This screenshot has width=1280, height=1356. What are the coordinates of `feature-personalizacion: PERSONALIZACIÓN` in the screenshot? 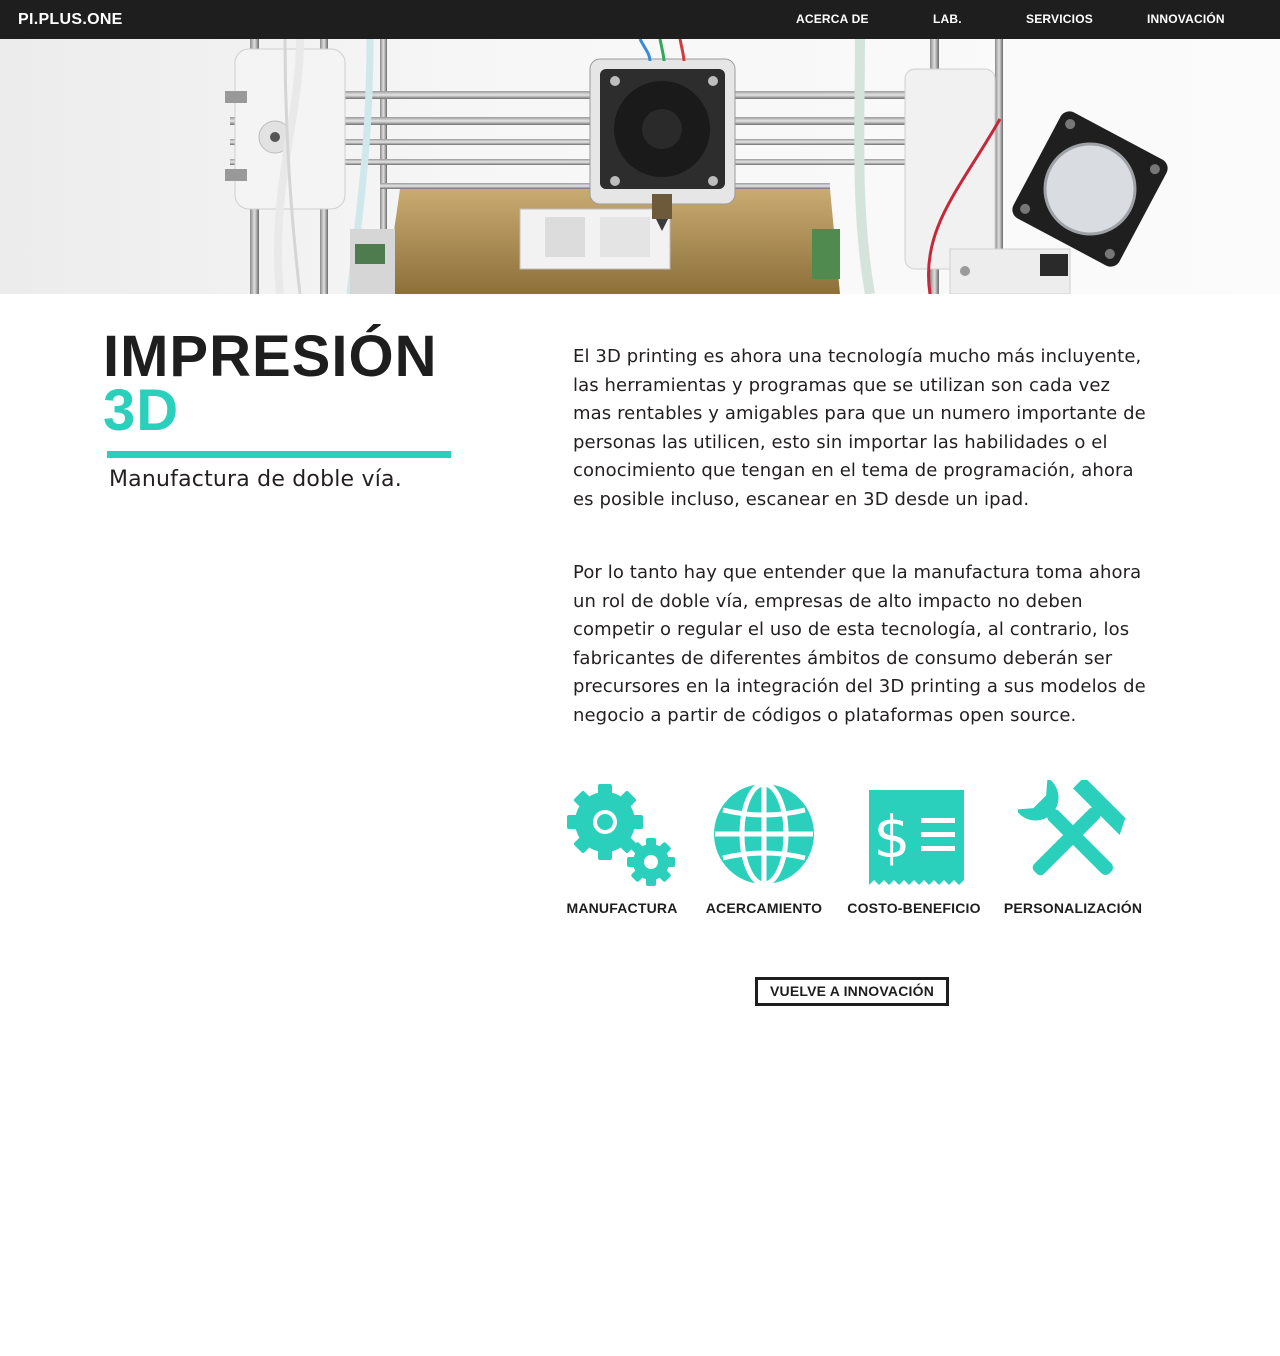 It's located at (1073, 846).